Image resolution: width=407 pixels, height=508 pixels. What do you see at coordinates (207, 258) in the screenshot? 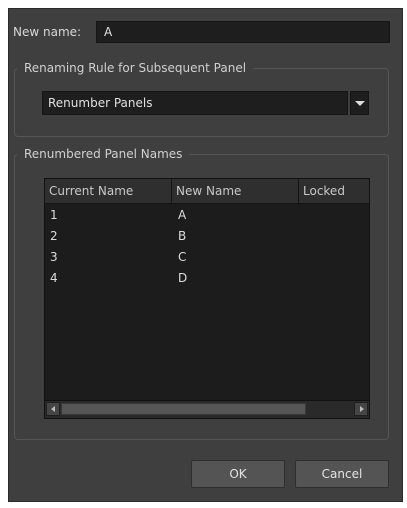
I see `table-row: 3 C` at bounding box center [207, 258].